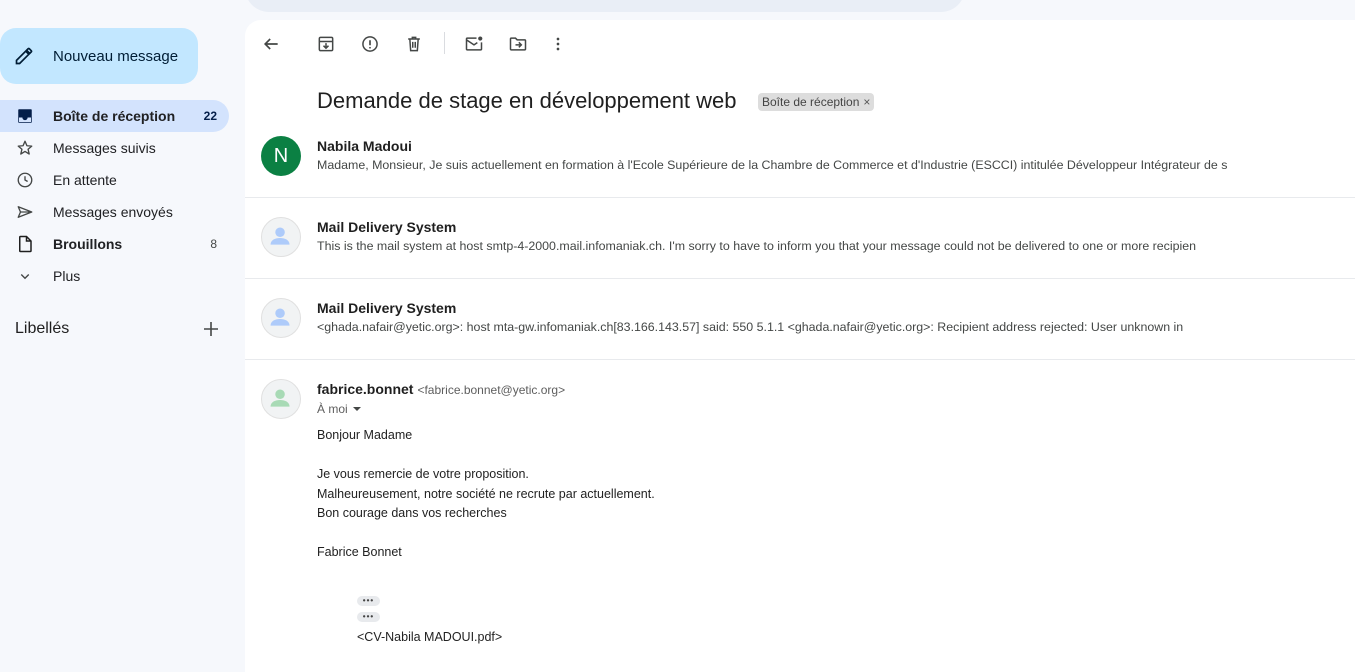 The width and height of the screenshot is (1355, 672). What do you see at coordinates (800, 44) in the screenshot?
I see `toolbar` at bounding box center [800, 44].